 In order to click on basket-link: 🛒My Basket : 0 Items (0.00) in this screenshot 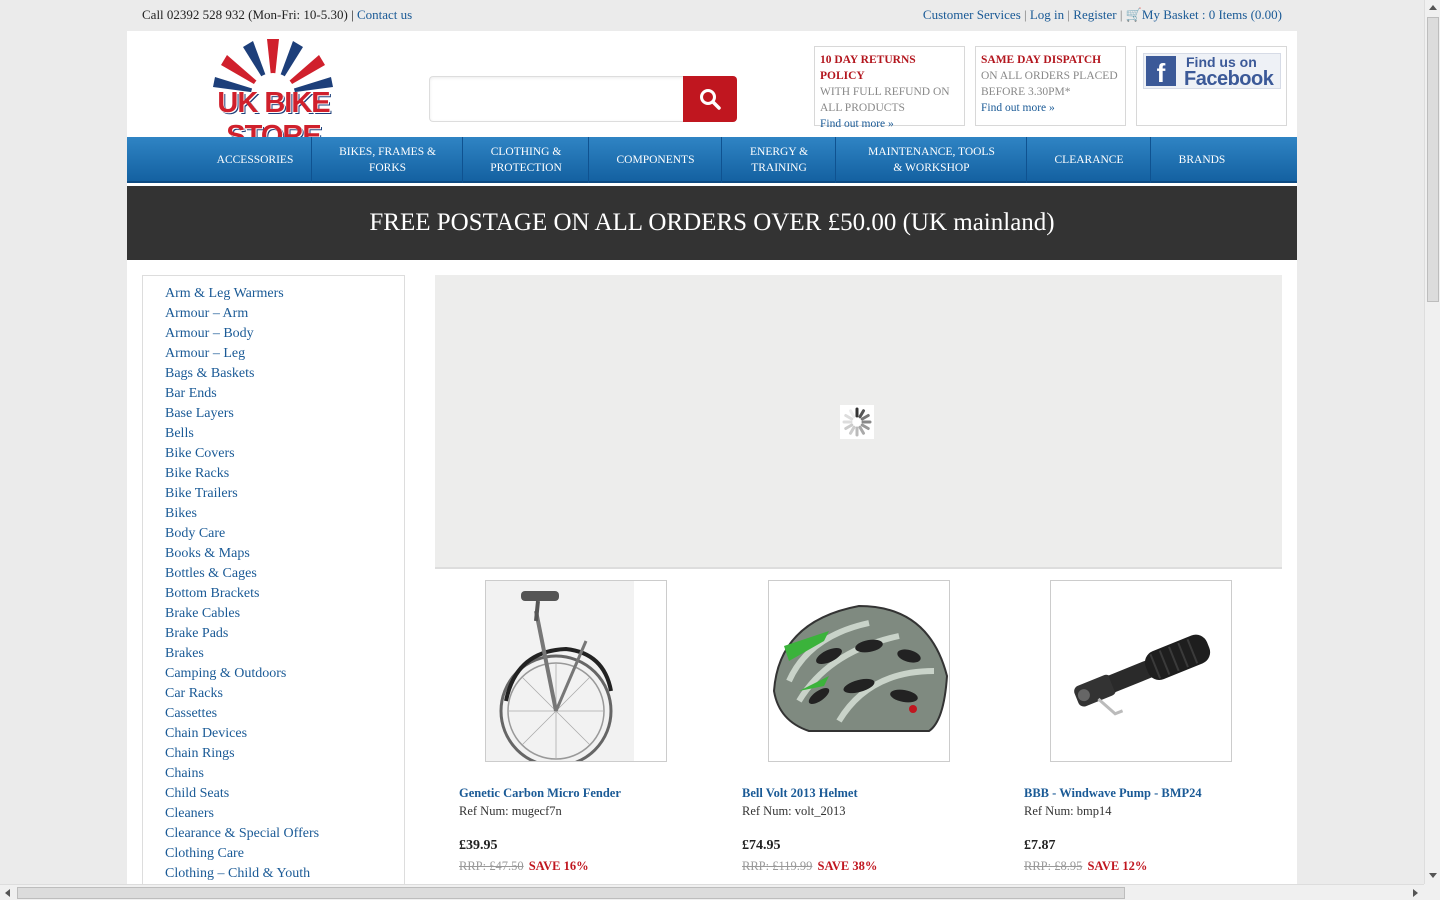, I will do `click(1204, 14)`.